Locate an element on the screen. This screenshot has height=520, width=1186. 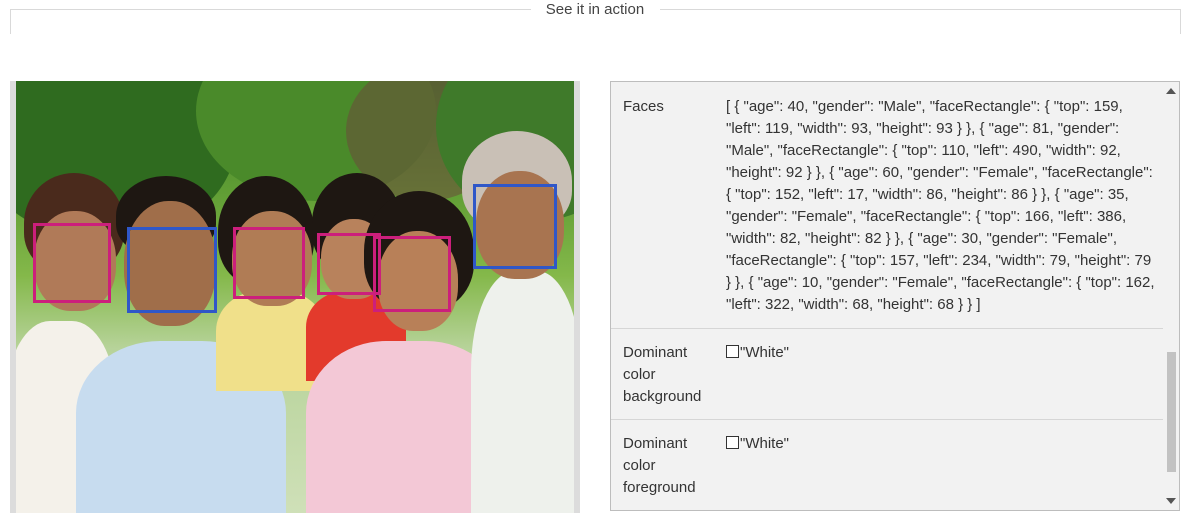
section-divider-right is located at coordinates (920, 21).